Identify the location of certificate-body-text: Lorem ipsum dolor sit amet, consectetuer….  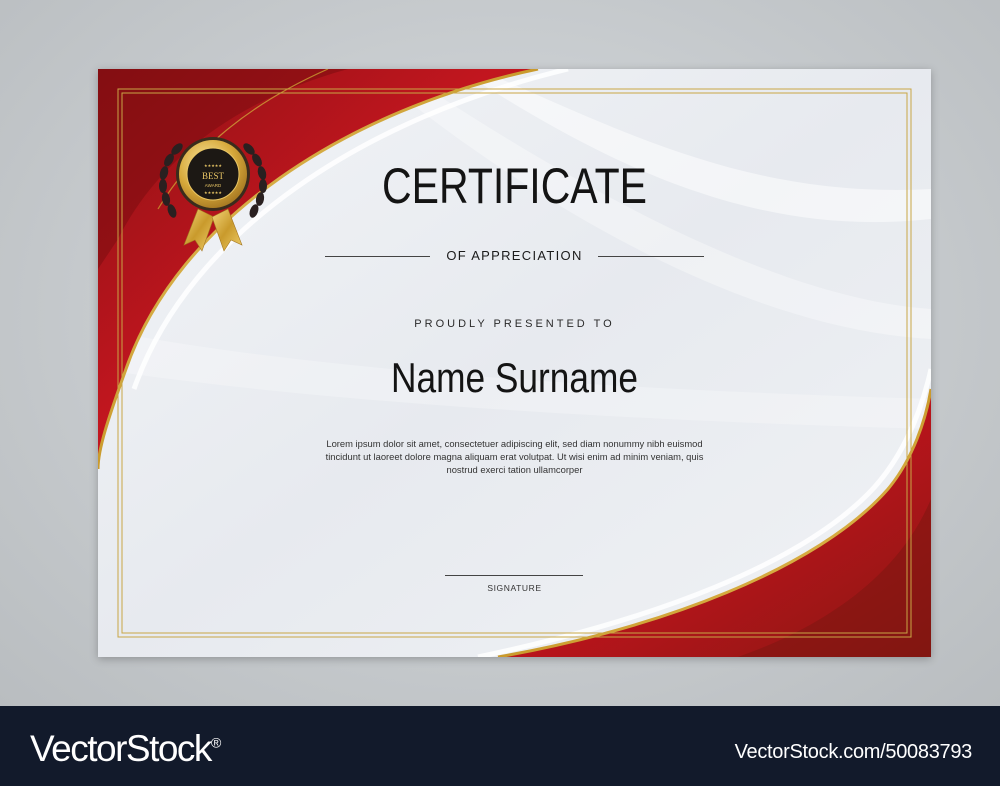
(514, 456).